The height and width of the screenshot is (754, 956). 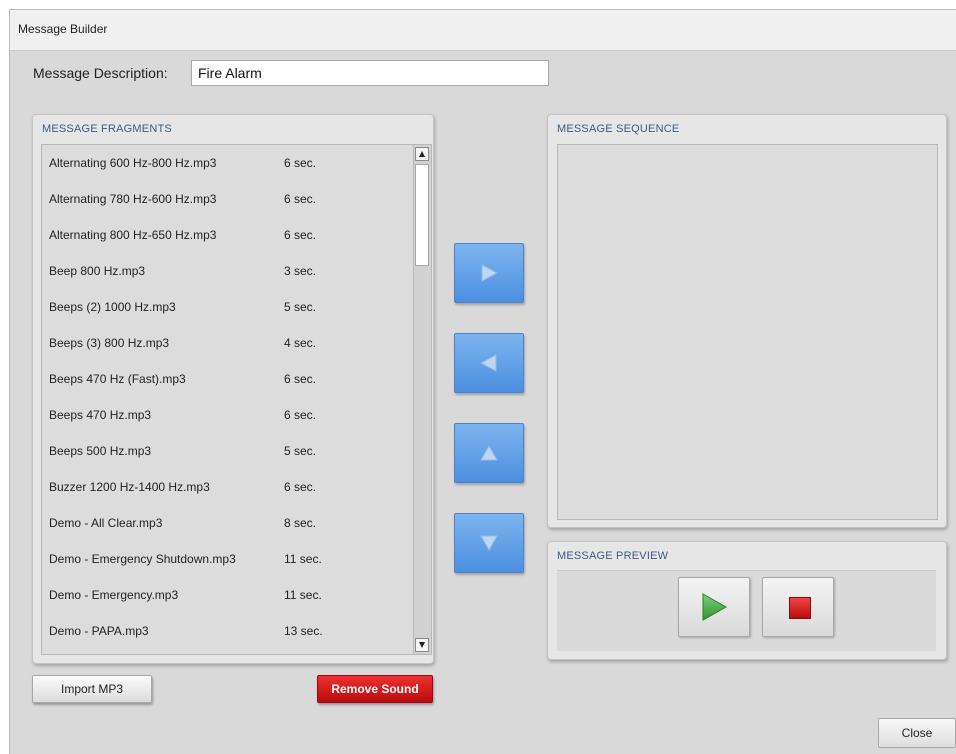 What do you see at coordinates (142, 559) in the screenshot?
I see `fragment-name: Demo - Emergency Shutdown.mp3` at bounding box center [142, 559].